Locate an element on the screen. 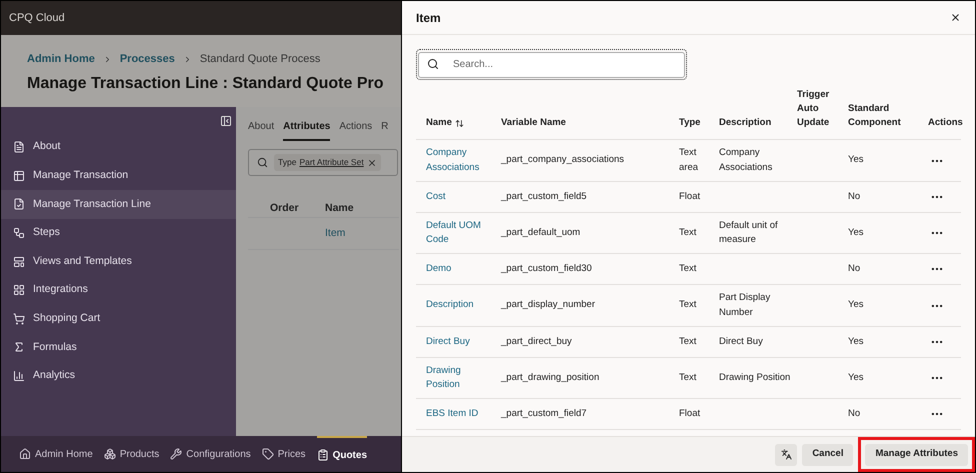 Image resolution: width=976 pixels, height=473 pixels. column-header: Standard Component is located at coordinates (875, 116).